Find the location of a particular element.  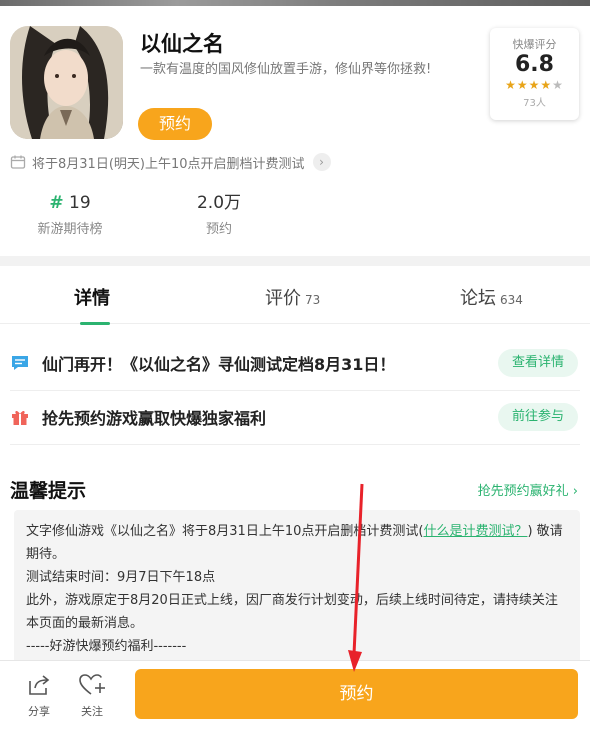

game-title: 以仙之名 is located at coordinates (182, 44).